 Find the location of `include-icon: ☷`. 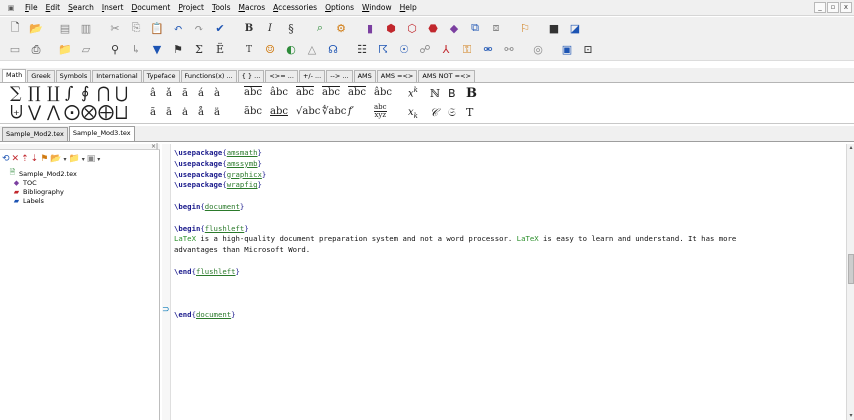

include-icon: ☷ is located at coordinates (362, 50).